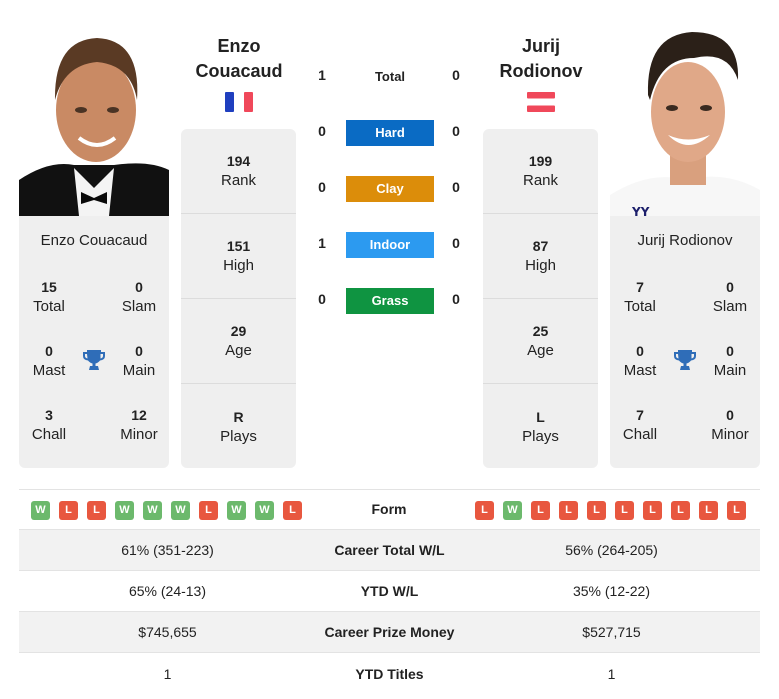 This screenshot has height=699, width=779. What do you see at coordinates (239, 71) in the screenshot?
I see `player-last-name: Couacaud` at bounding box center [239, 71].